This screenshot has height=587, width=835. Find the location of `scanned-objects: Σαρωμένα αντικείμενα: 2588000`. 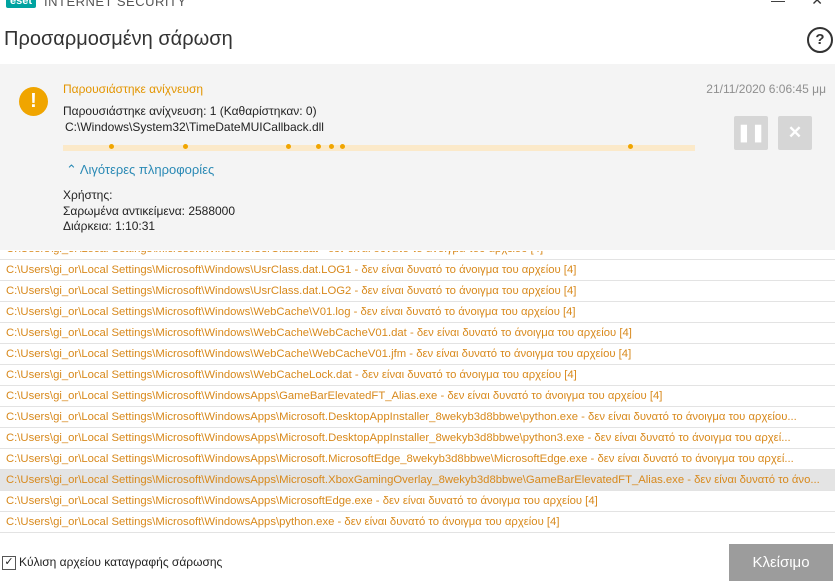

scanned-objects: Σαρωμένα αντικείμενα: 2588000 is located at coordinates (149, 211).